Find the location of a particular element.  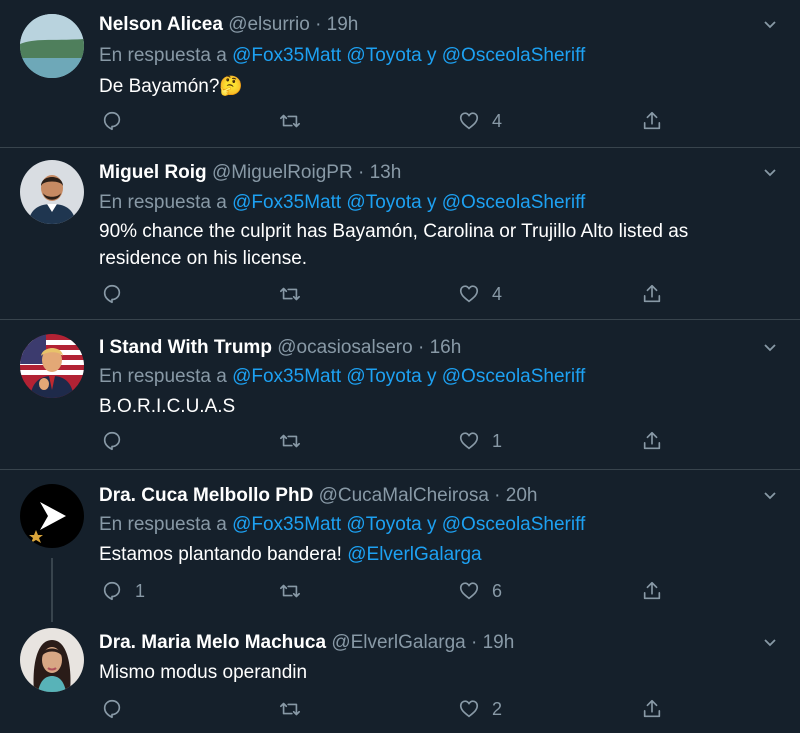

author-name: Dra. Cuca Melbollo PhD is located at coordinates (206, 495).